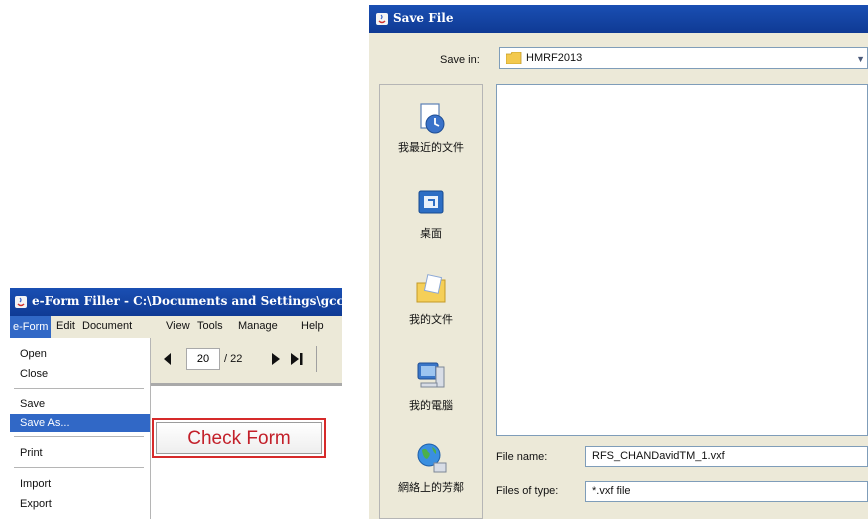 The width and height of the screenshot is (868, 519). I want to click on place-desktop: 桌面, so click(431, 214).